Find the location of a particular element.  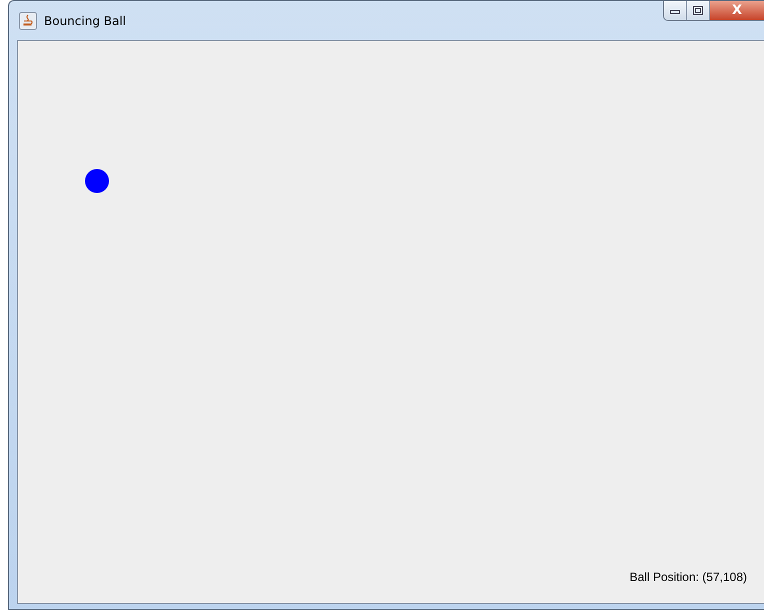

ball-position-label: Ball Position: (57,108) is located at coordinates (688, 577).